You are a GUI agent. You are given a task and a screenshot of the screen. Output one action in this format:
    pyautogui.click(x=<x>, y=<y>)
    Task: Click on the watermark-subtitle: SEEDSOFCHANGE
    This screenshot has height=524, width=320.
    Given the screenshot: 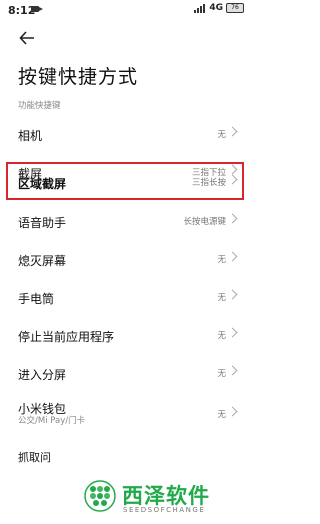 What is the action you would take?
    pyautogui.click(x=164, y=510)
    